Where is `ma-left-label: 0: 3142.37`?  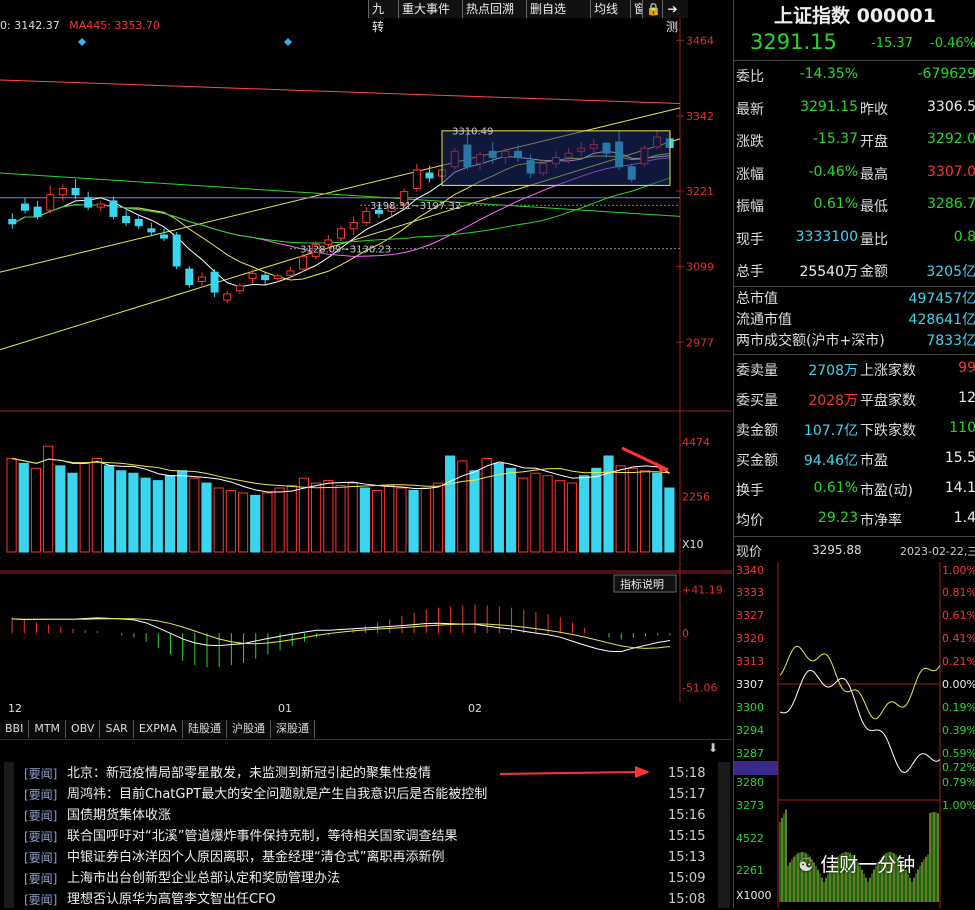
ma-left-label: 0: 3142.37 is located at coordinates (30, 25).